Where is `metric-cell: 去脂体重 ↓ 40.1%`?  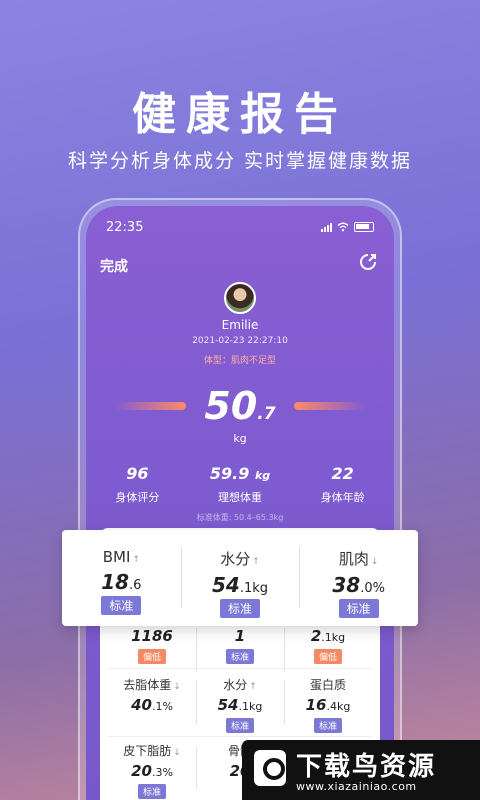
metric-cell: 去脂体重 ↓ 40.1% is located at coordinates (152, 704).